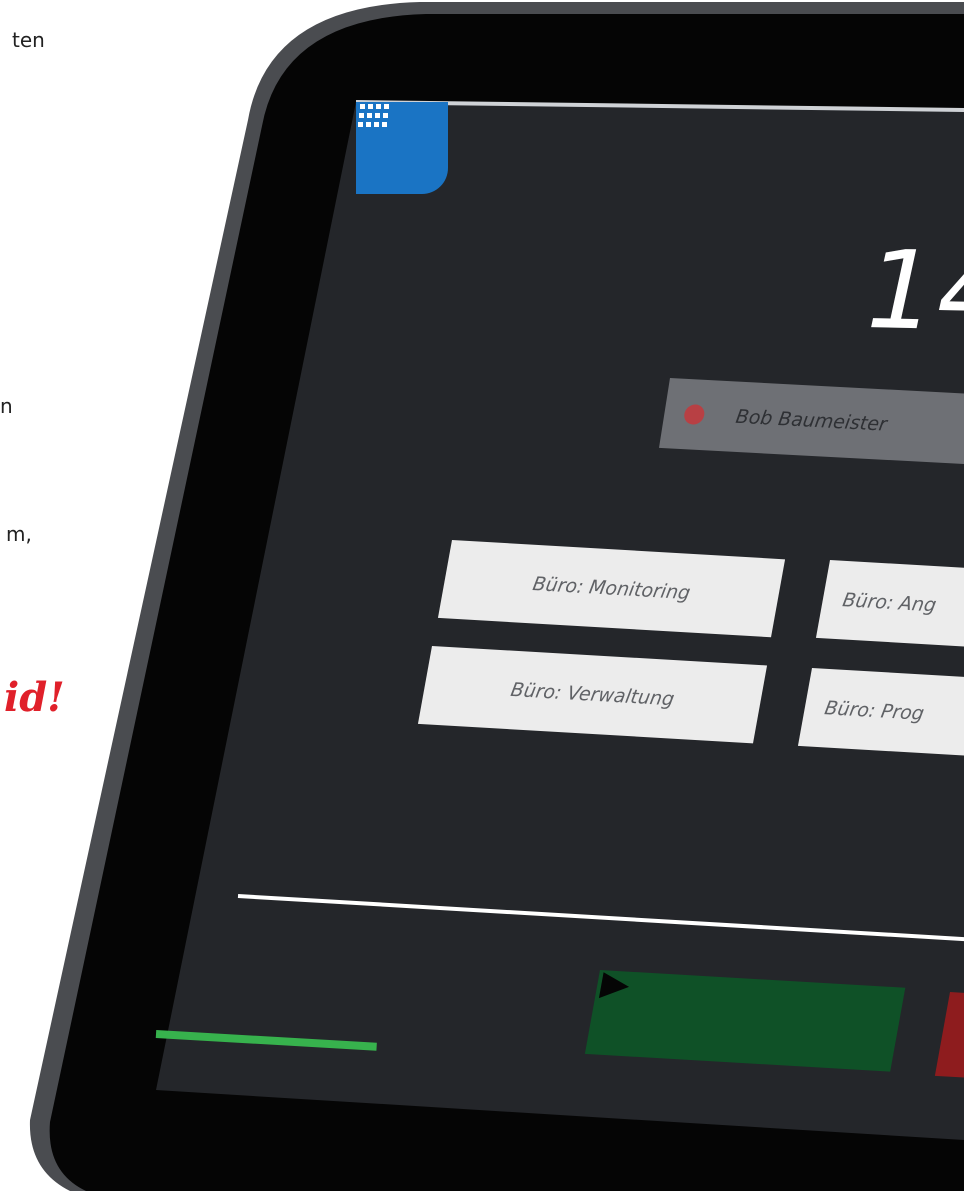 The image size is (964, 1191). I want to click on office-button-prog: Büro: Prog, so click(880, 713).